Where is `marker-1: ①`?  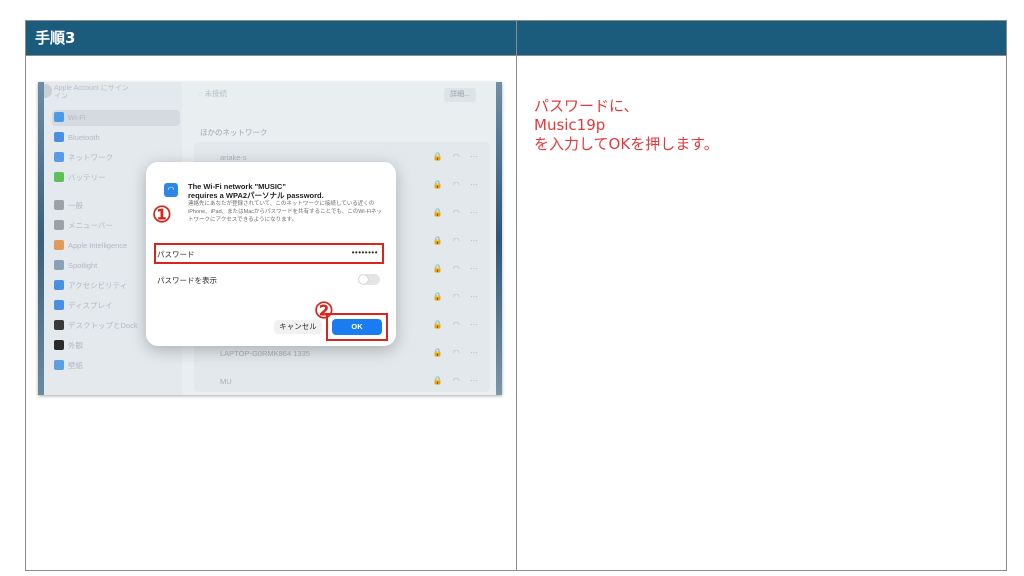
marker-1: ① is located at coordinates (162, 214).